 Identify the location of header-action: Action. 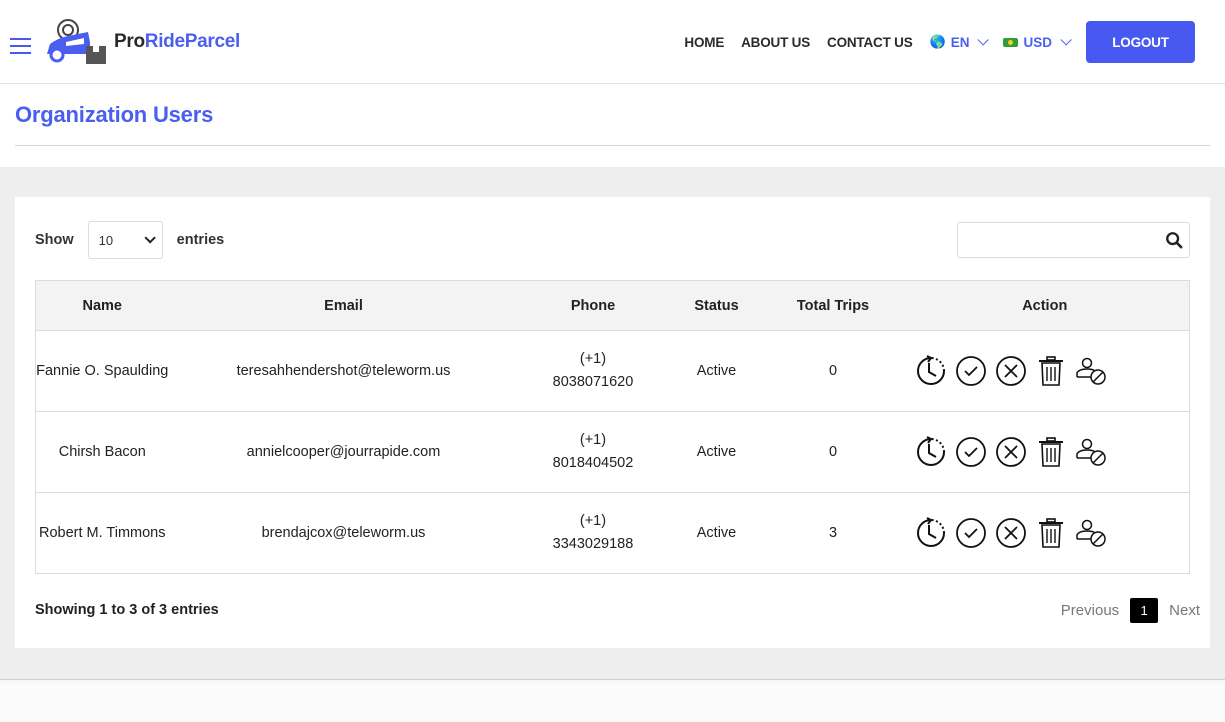
(1045, 305).